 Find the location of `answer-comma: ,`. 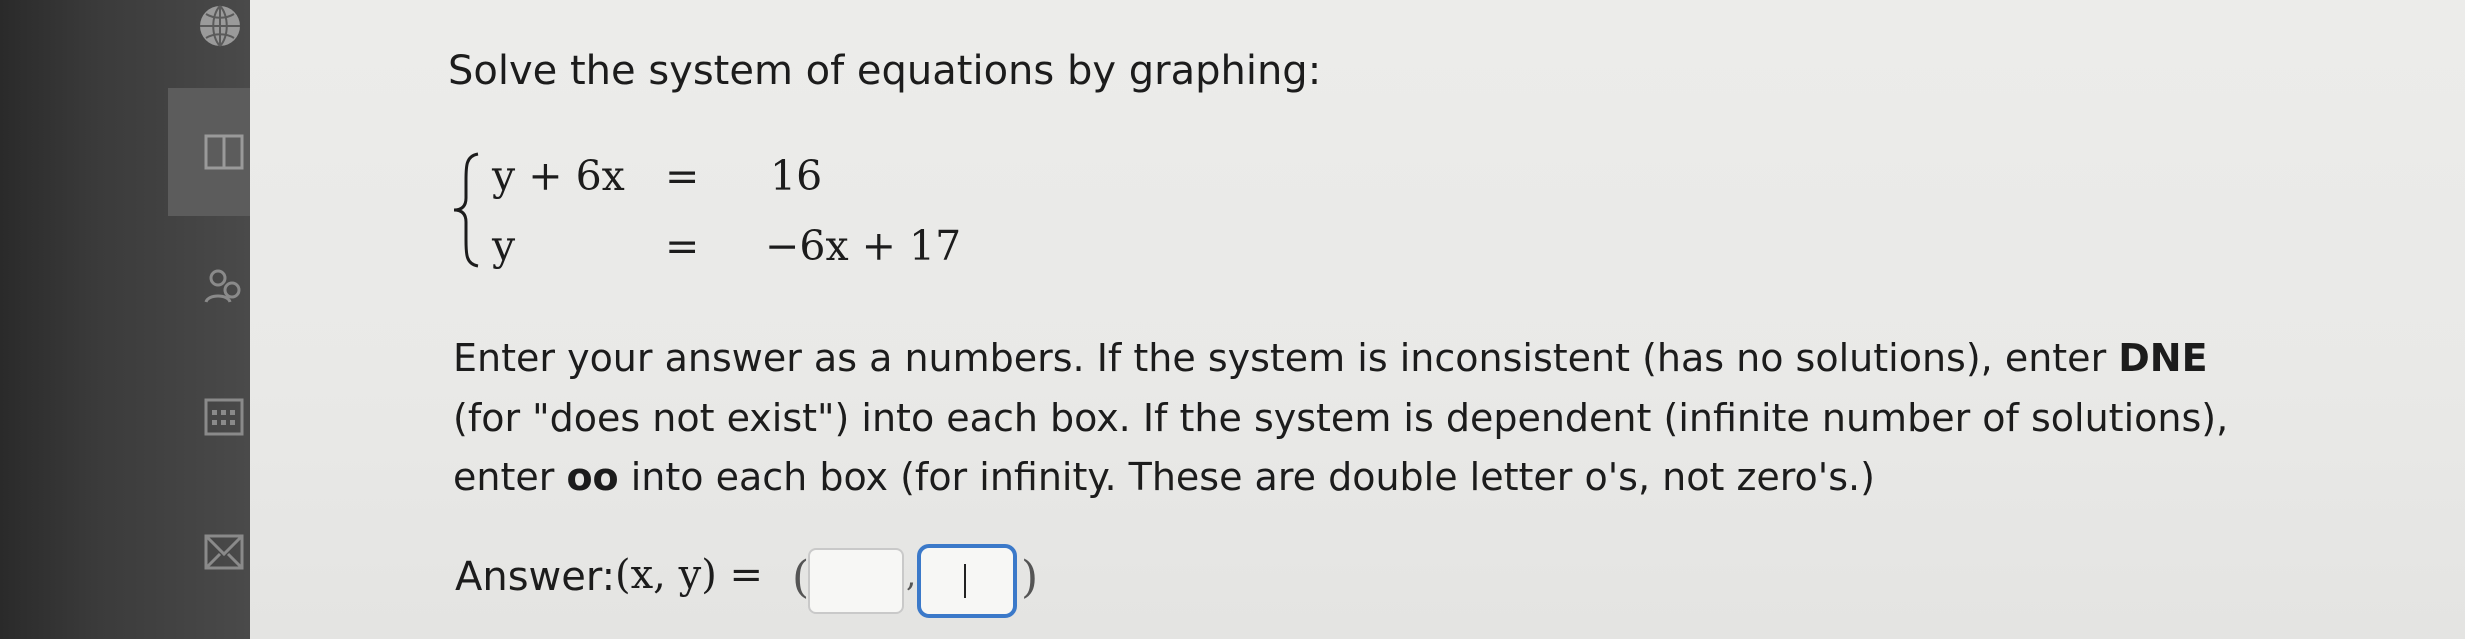

answer-comma: , is located at coordinates (911, 575).